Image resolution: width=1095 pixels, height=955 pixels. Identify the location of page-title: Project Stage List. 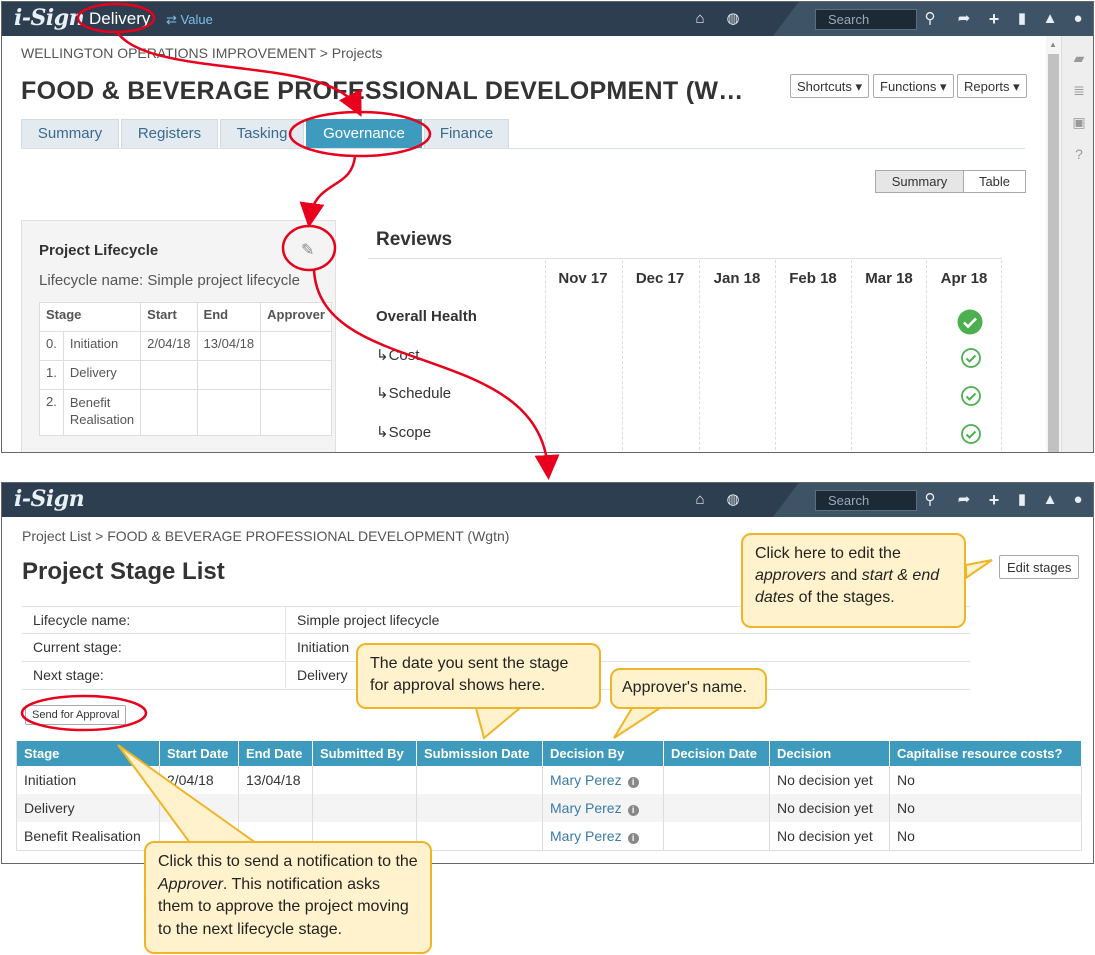
(123, 571).